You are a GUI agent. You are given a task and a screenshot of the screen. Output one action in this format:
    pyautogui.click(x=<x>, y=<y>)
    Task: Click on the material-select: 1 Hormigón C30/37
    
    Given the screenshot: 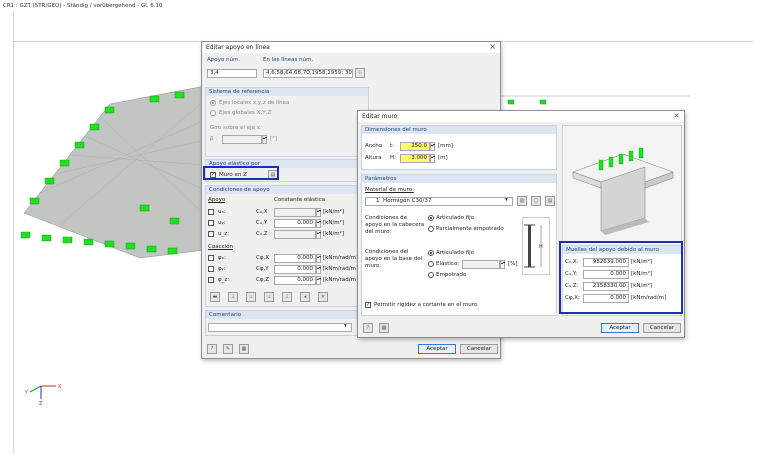 What is the action you would take?
    pyautogui.click(x=439, y=201)
    